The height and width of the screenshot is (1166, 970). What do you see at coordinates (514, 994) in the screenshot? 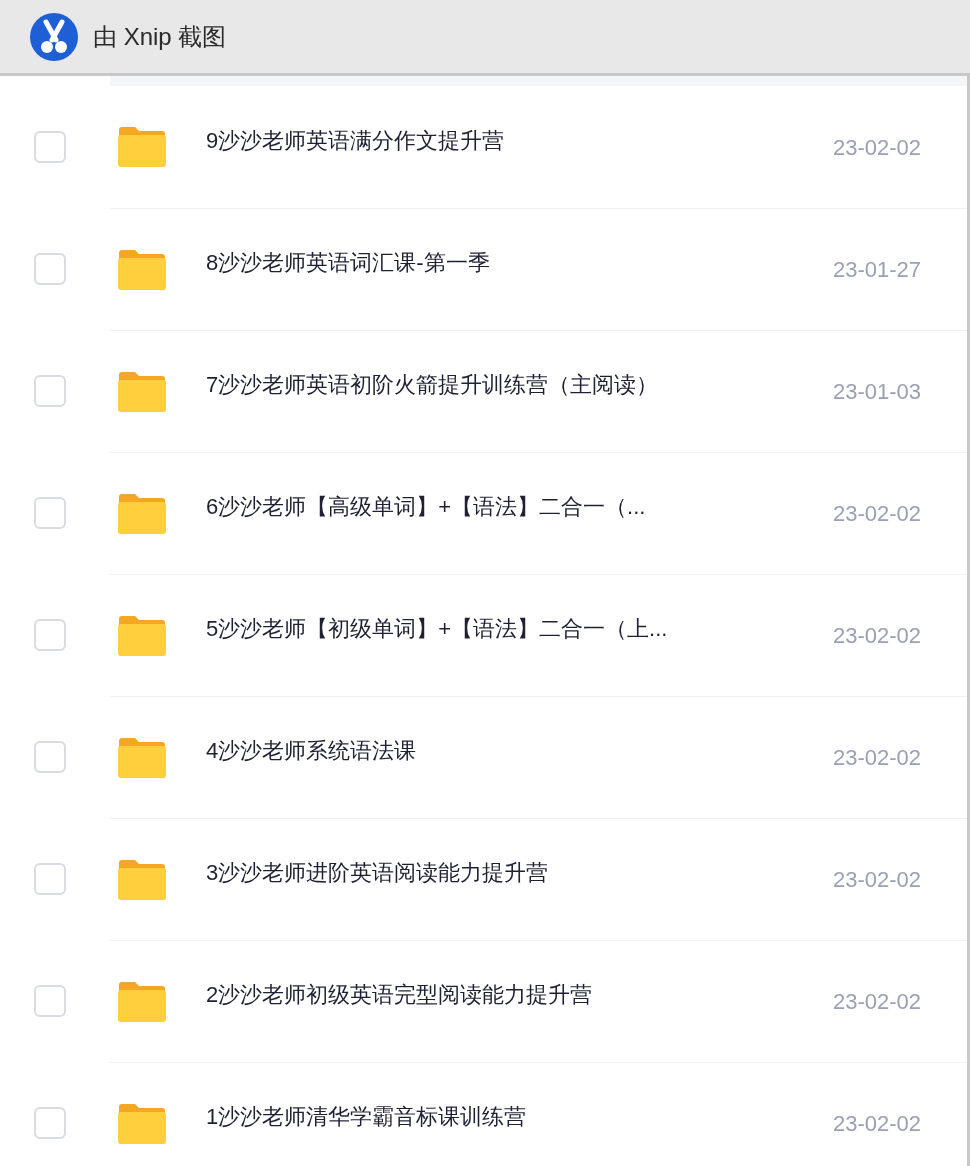
I see `folder-name: 2沙沙老师初级英语完型阅读能力提升营` at bounding box center [514, 994].